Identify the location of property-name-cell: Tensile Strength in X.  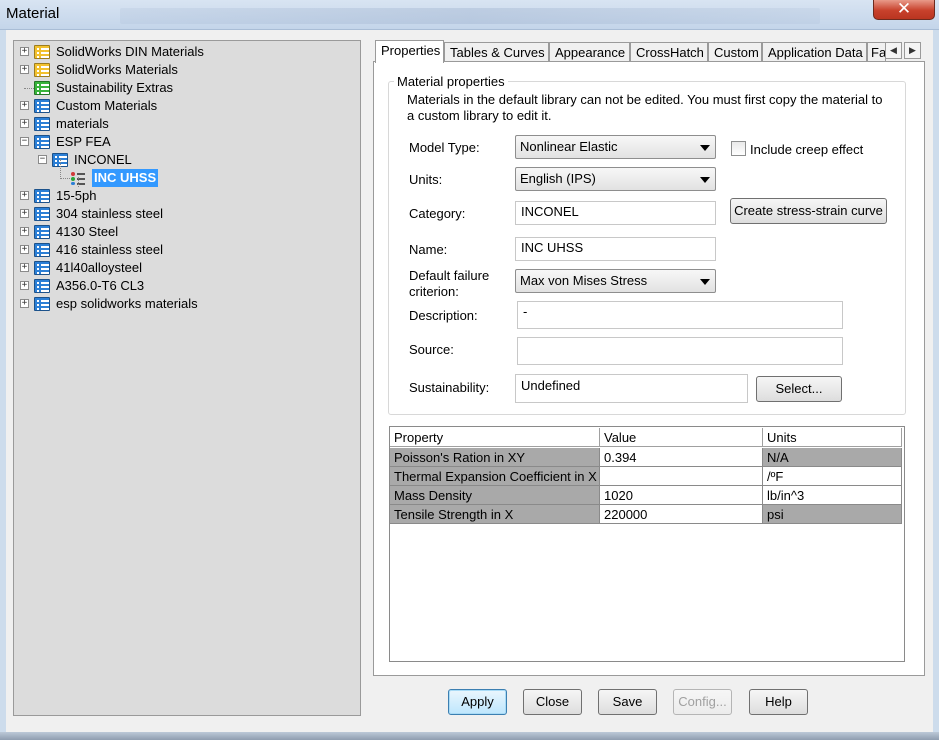
(495, 514).